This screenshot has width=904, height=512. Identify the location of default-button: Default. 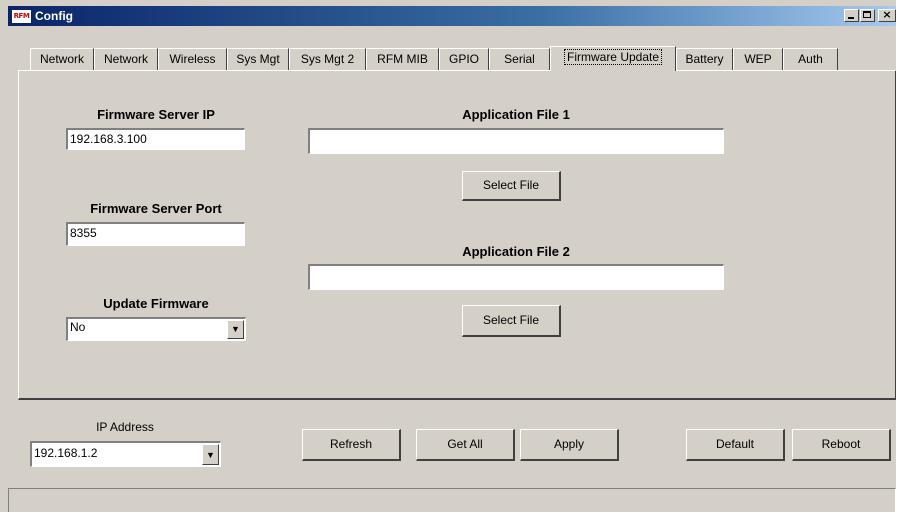
(735, 445).